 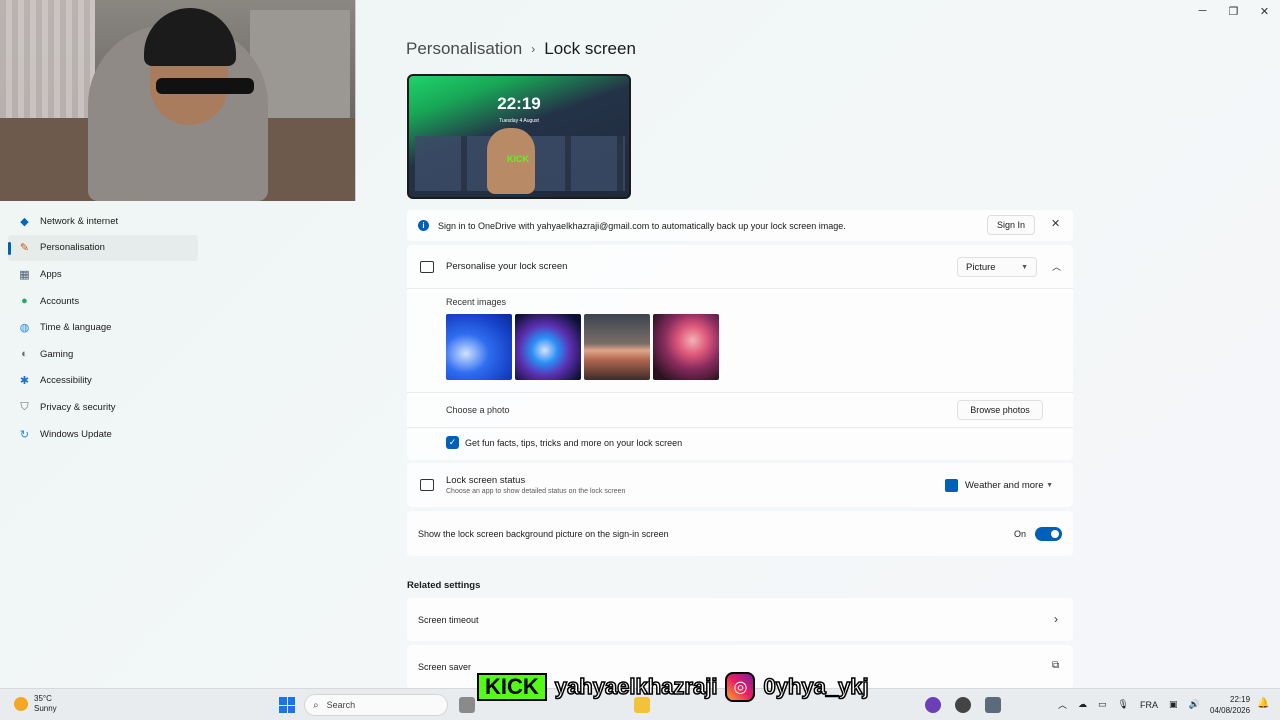 I want to click on breadcrumb-parent: Personalisation, so click(x=464, y=49).